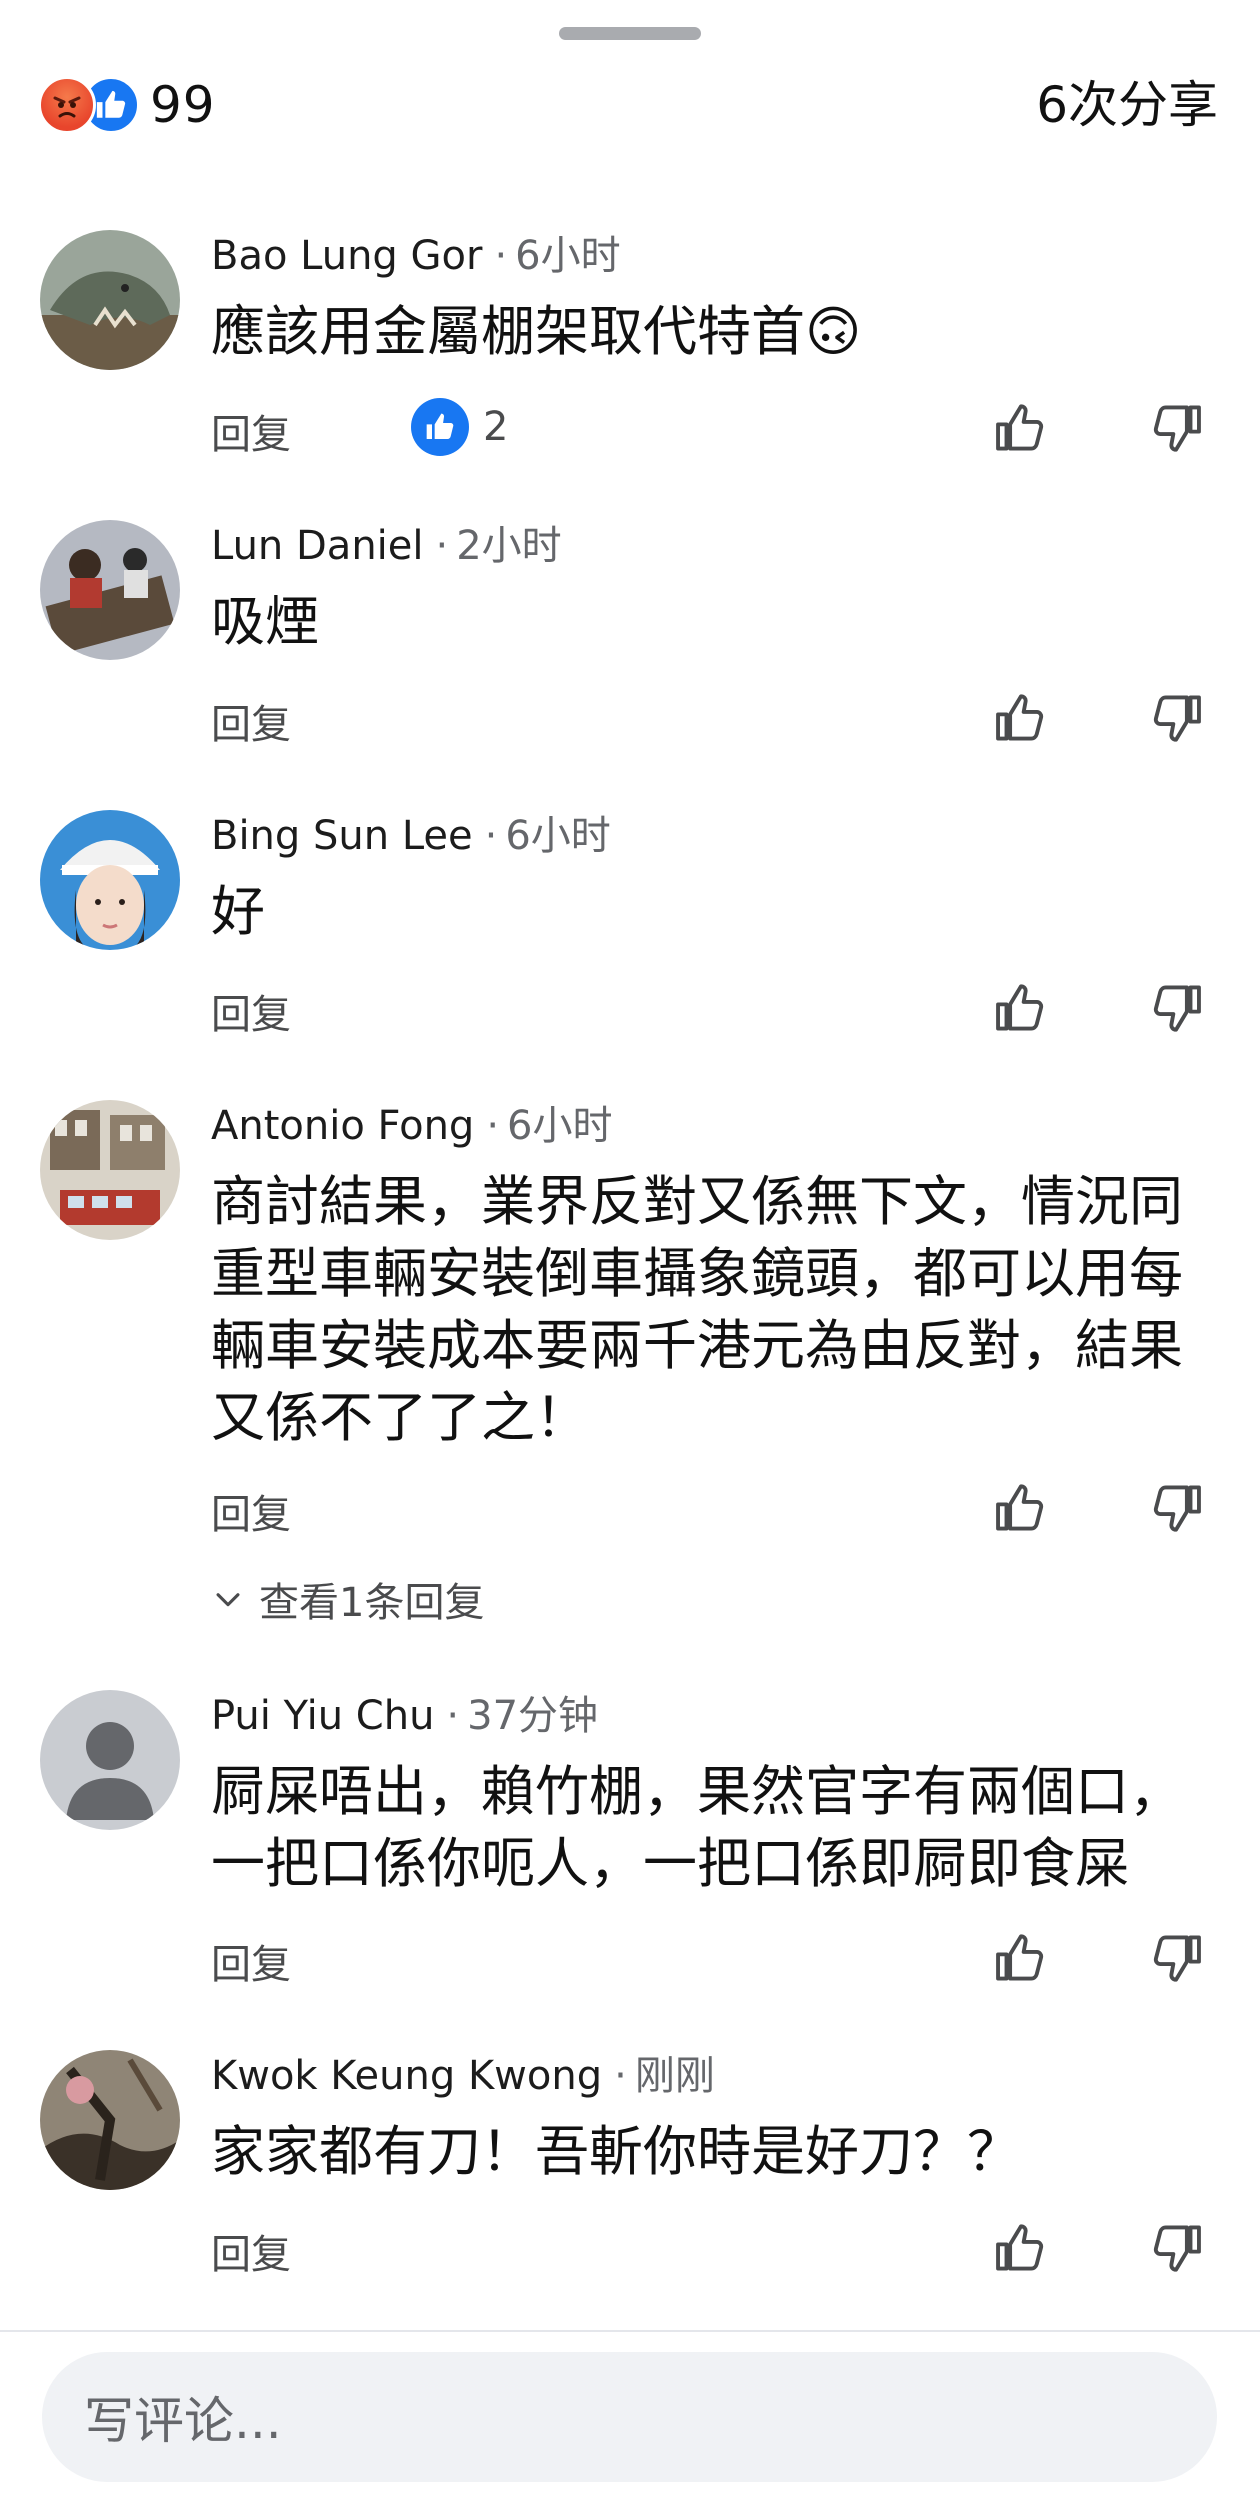 Image resolution: width=1260 pixels, height=2510 pixels. What do you see at coordinates (183, 105) in the screenshot?
I see `reaction-count: 99` at bounding box center [183, 105].